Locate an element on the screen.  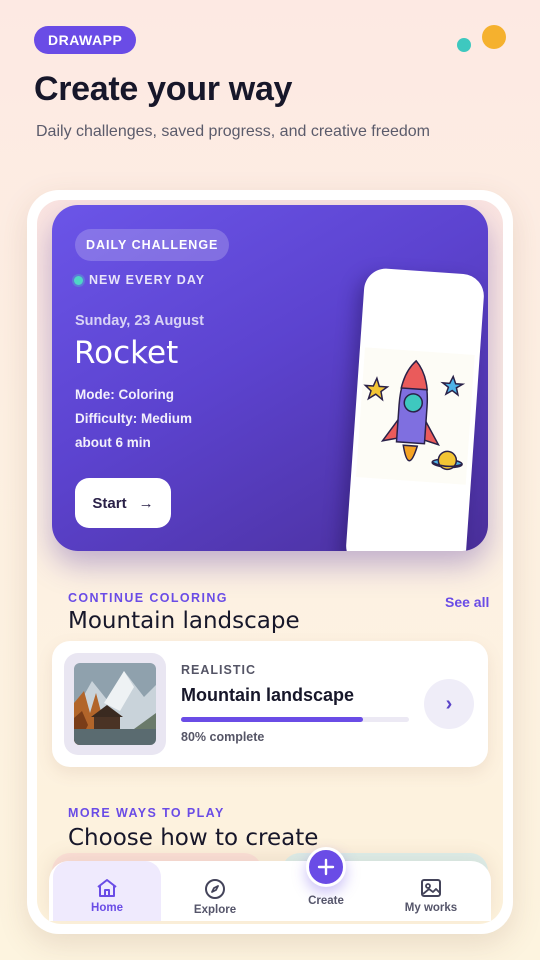
challenge-difficulty: Difficulty: Medium is located at coordinates (133, 418).